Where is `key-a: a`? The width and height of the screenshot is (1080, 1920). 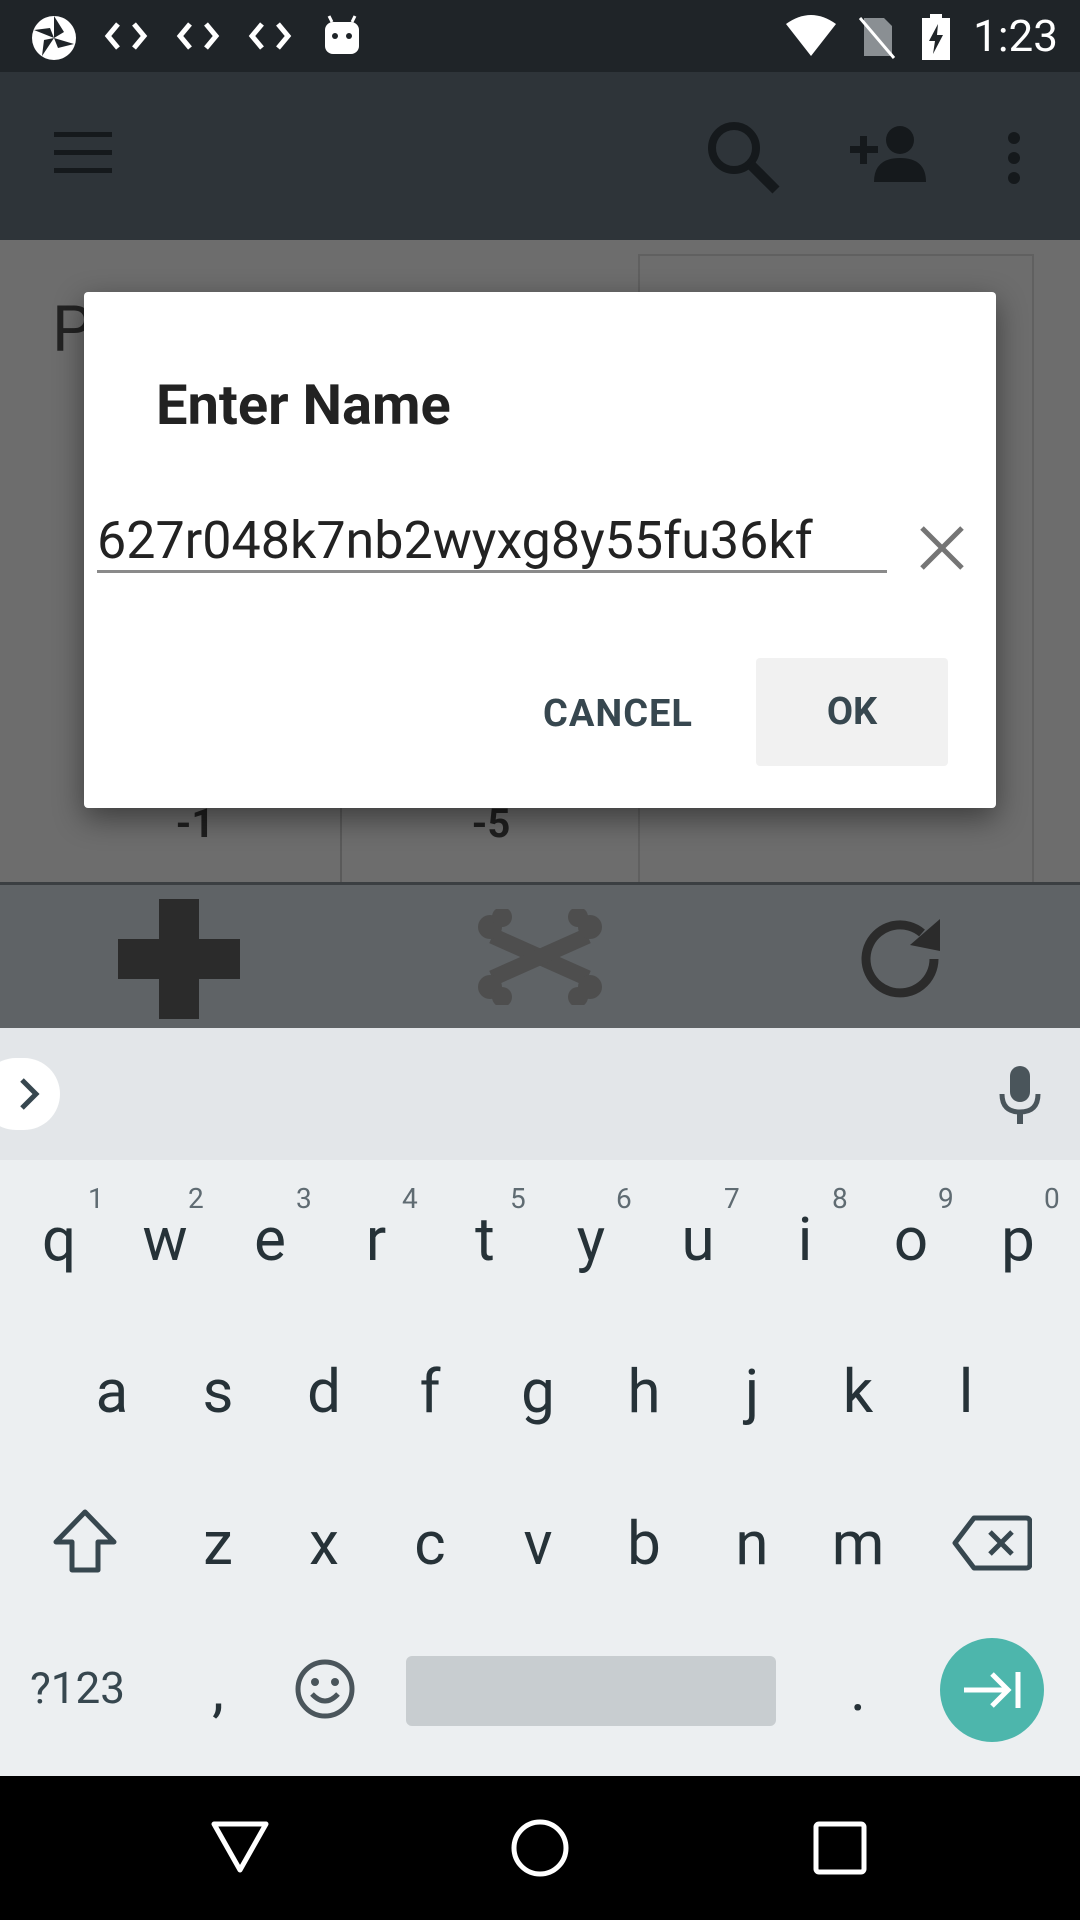 key-a: a is located at coordinates (112, 1391).